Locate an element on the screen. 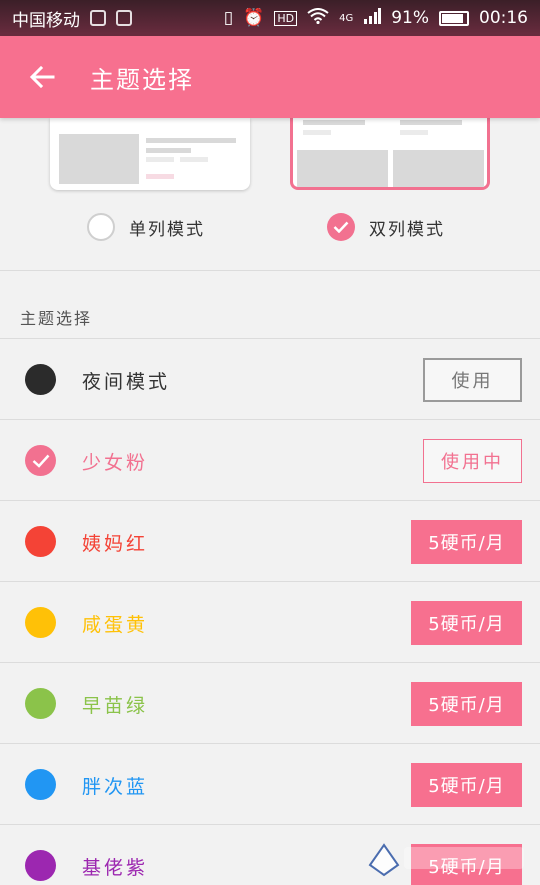 The image size is (540, 885). status-bar: 中国移动 ▯ ⏰ HD 4G 91% 00:16 is located at coordinates (270, 18).